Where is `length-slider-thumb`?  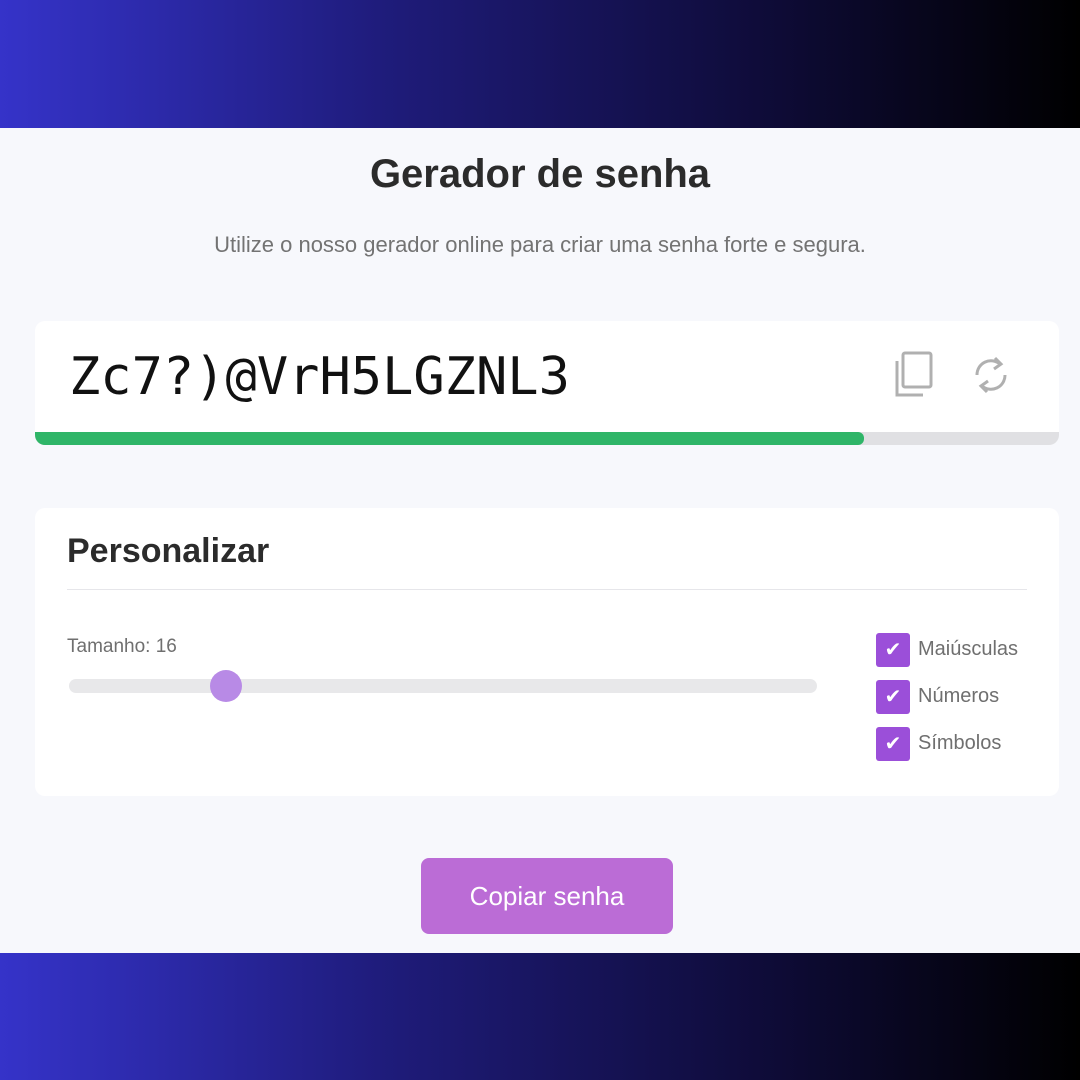 length-slider-thumb is located at coordinates (226, 686).